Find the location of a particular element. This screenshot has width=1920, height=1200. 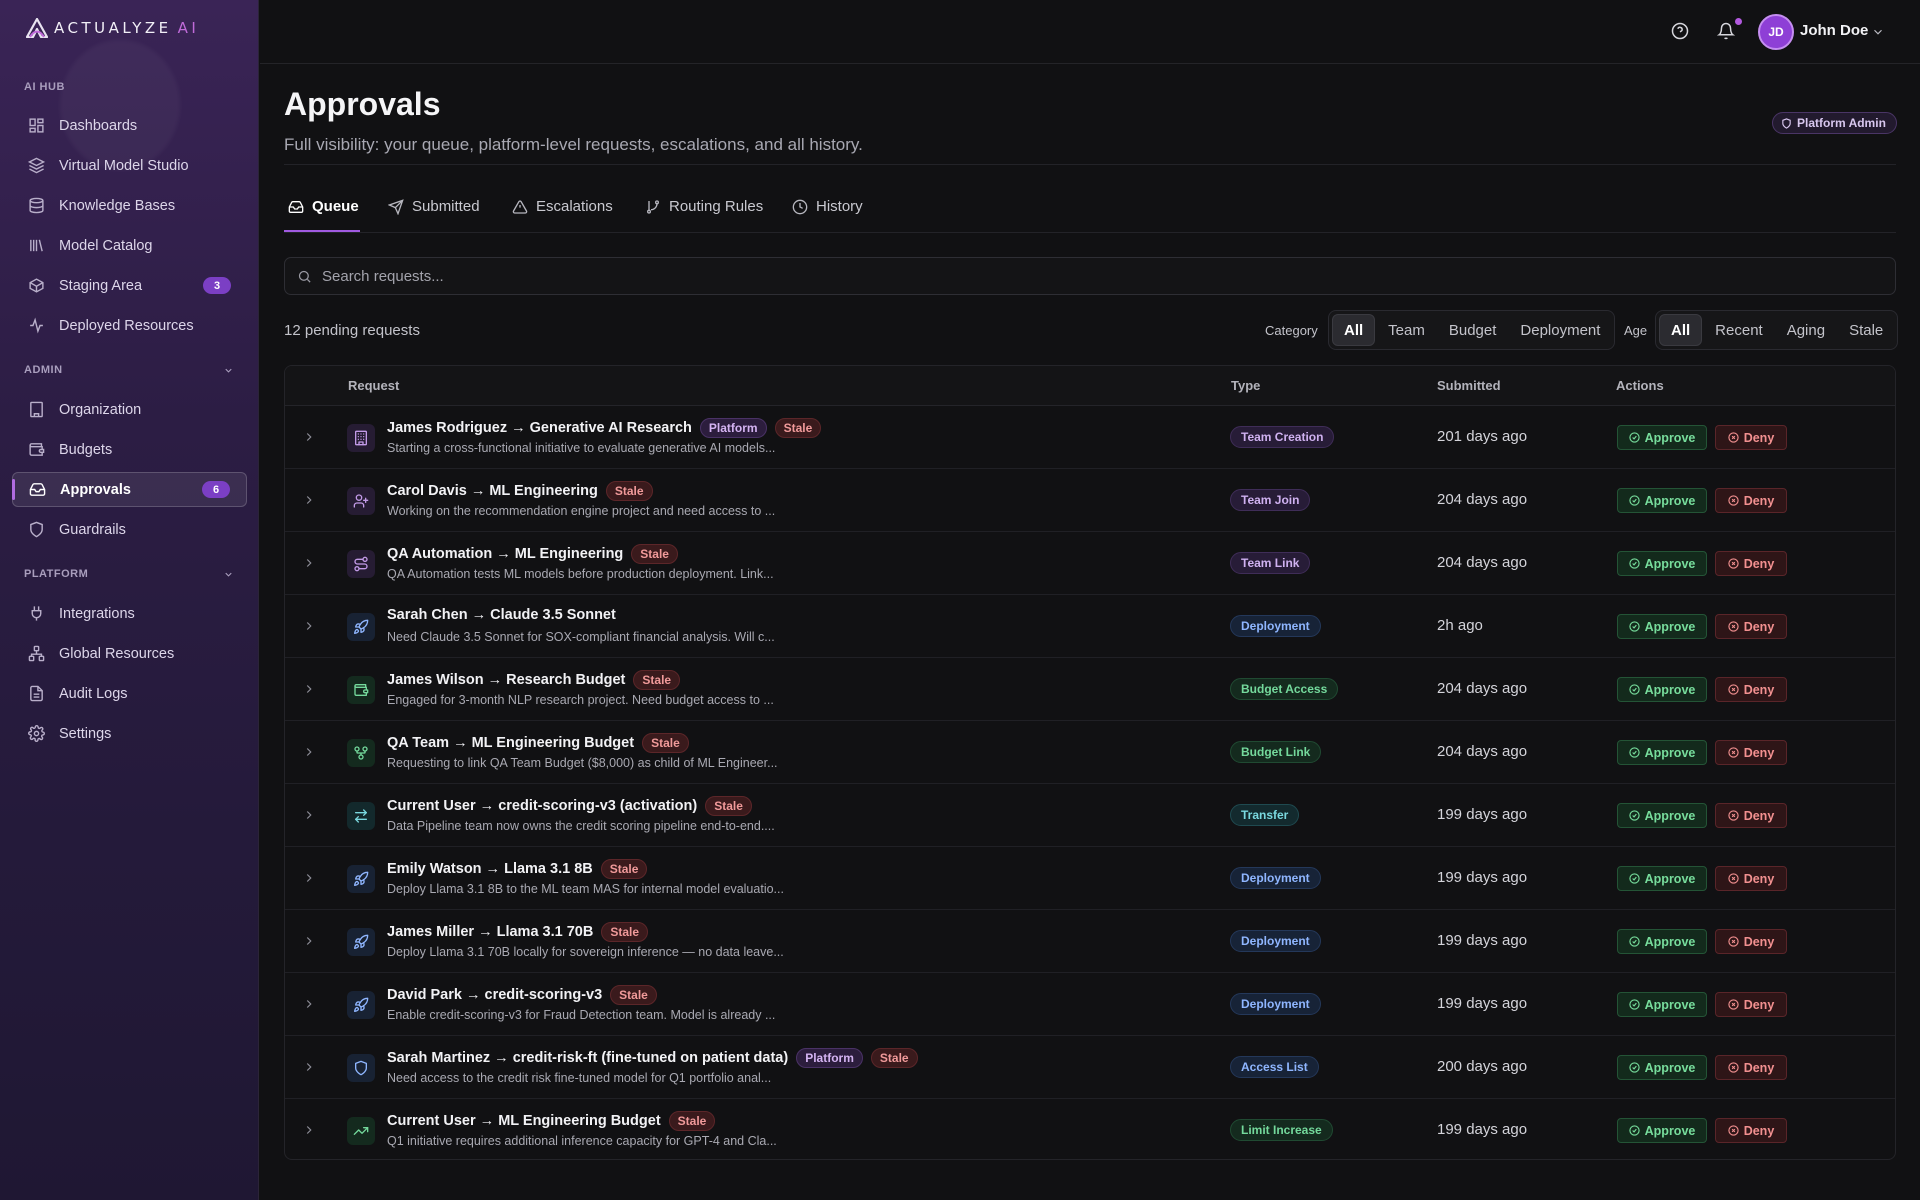

age-option-stale: Stale is located at coordinates (1866, 330).